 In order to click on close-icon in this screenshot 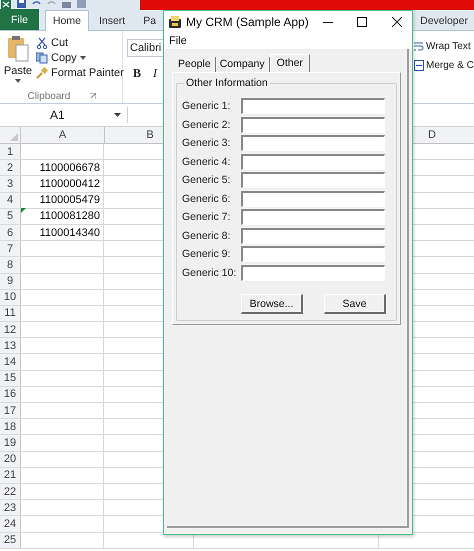, I will do `click(397, 22)`.